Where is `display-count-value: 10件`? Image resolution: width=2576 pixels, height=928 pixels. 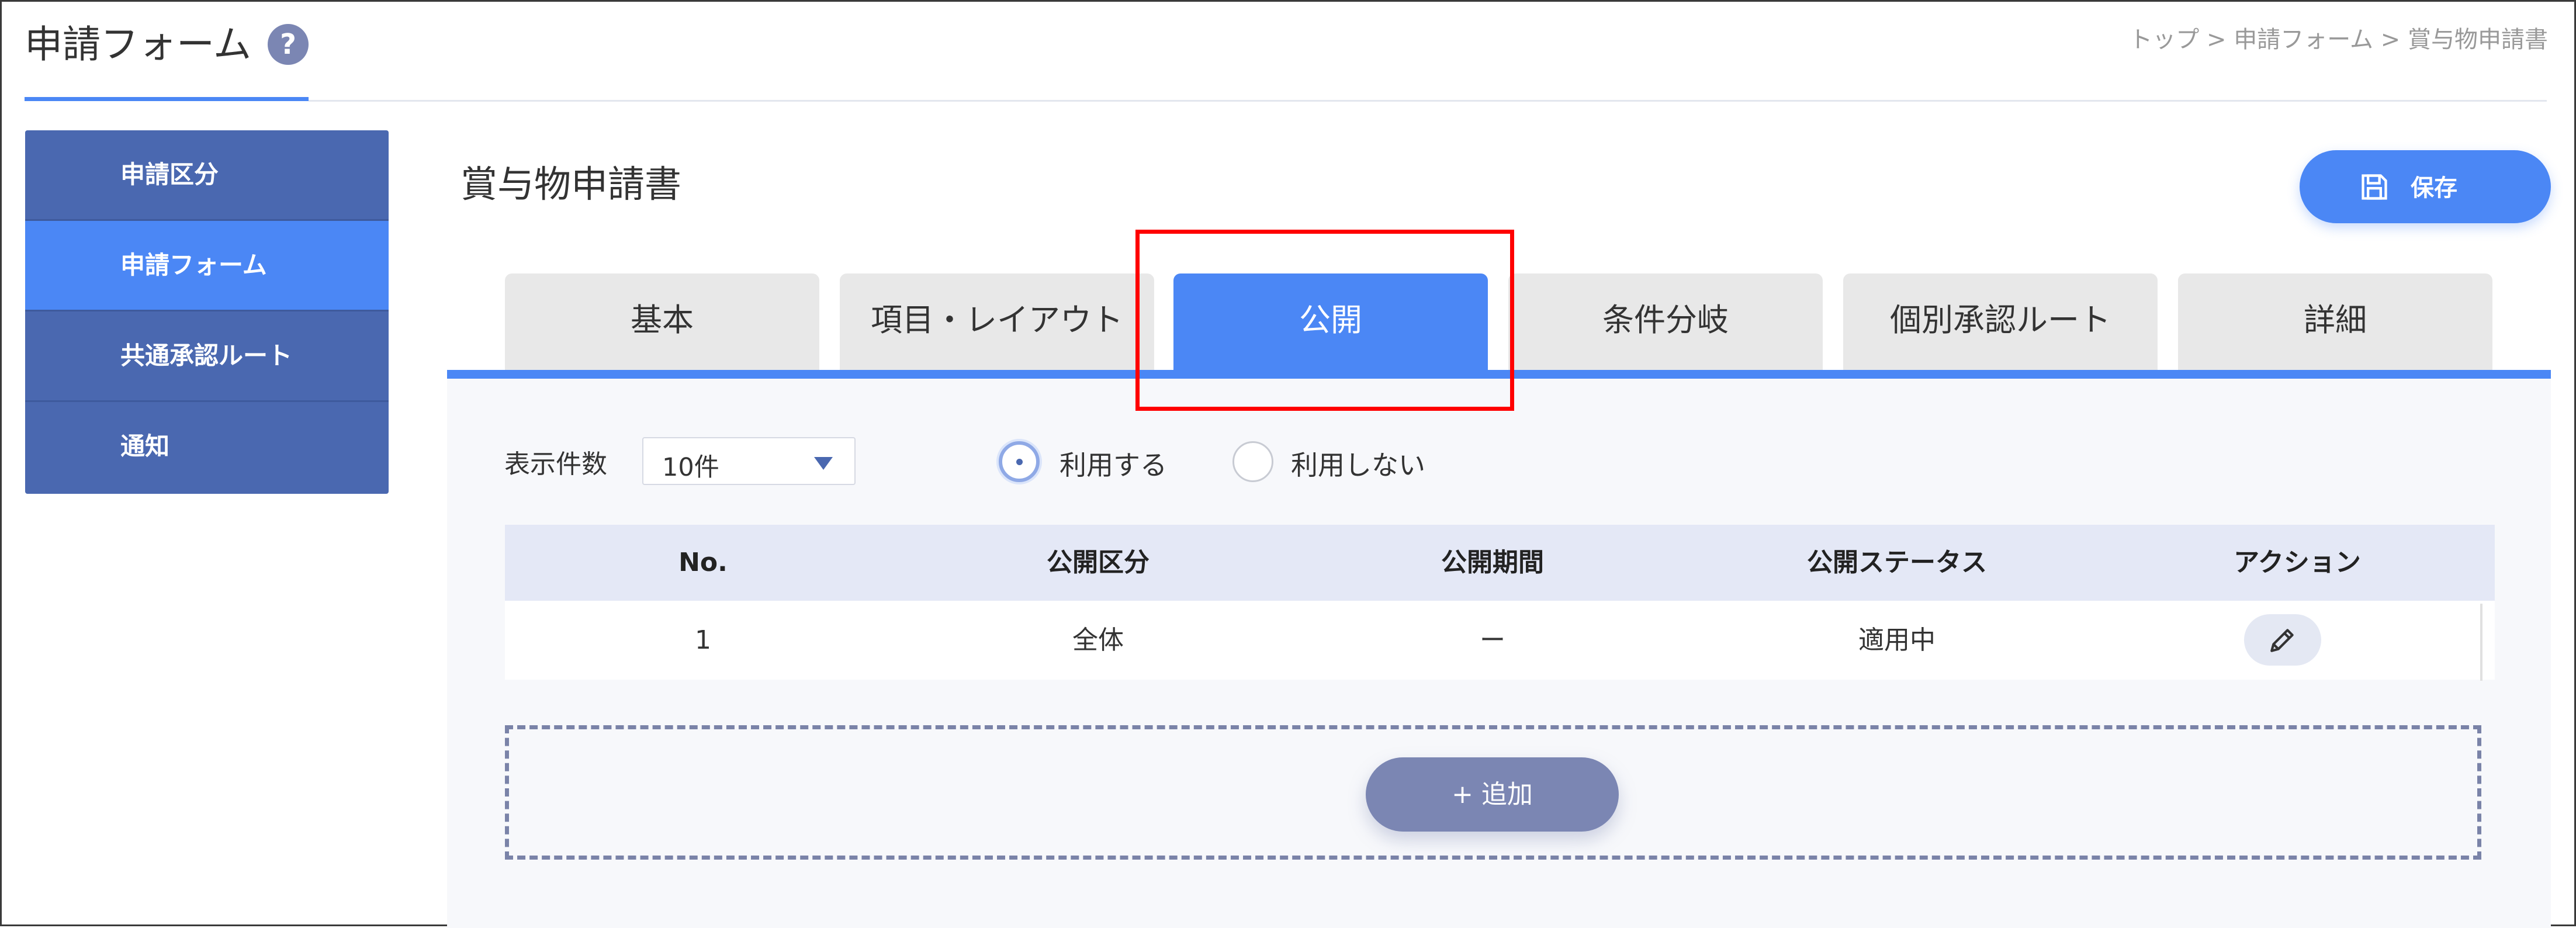 display-count-value: 10件 is located at coordinates (691, 467).